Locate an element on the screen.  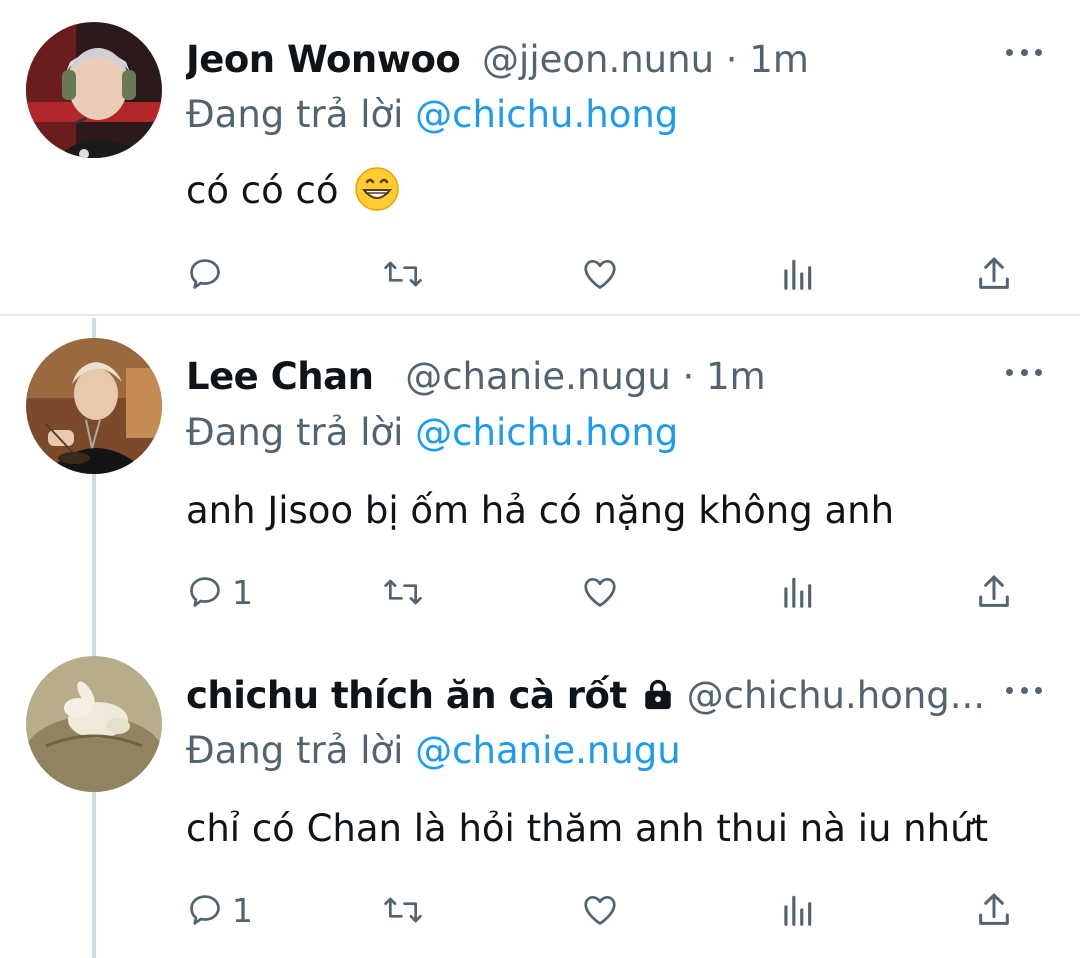
author-name: Jeon Wonwoo is located at coordinates (323, 59).